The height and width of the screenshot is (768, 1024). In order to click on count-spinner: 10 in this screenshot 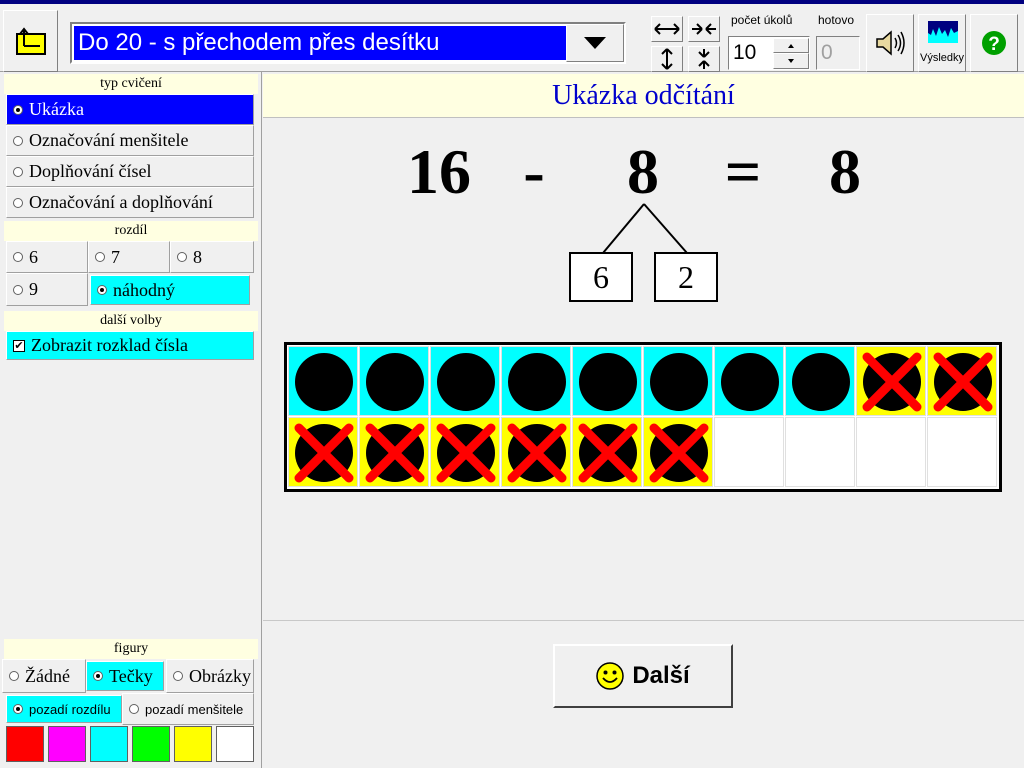, I will do `click(769, 53)`.